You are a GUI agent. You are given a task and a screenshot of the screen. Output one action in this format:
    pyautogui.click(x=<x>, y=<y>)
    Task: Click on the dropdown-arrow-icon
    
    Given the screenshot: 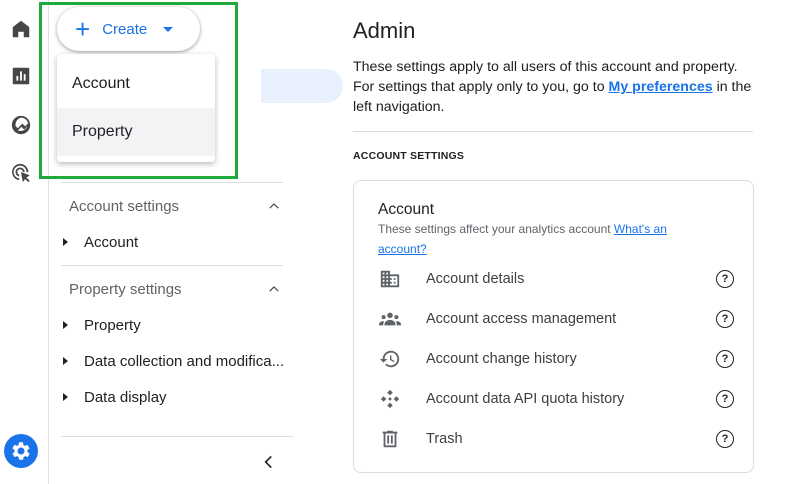 What is the action you would take?
    pyautogui.click(x=168, y=29)
    